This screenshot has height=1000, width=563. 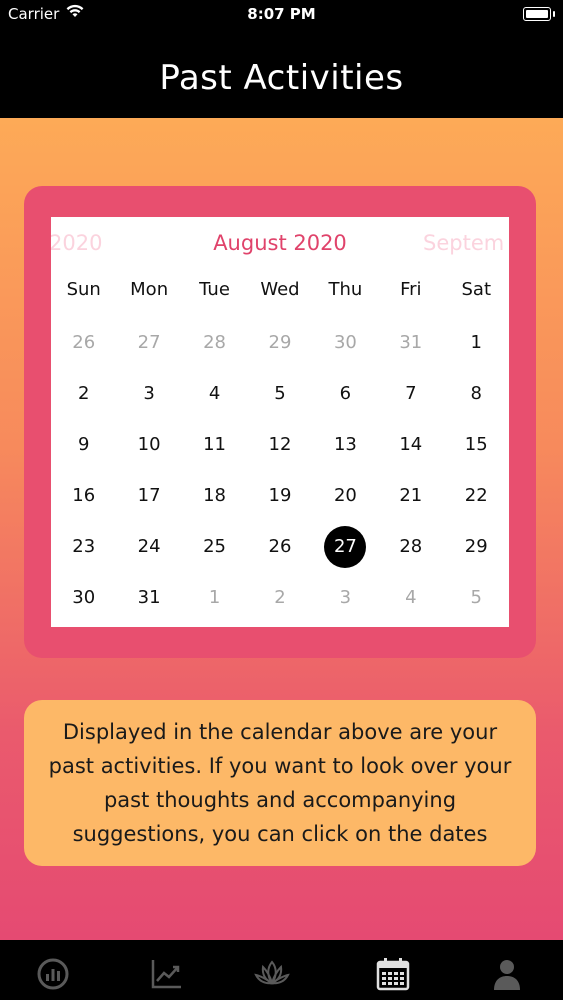 What do you see at coordinates (539, 14) in the screenshot?
I see `battery-icon` at bounding box center [539, 14].